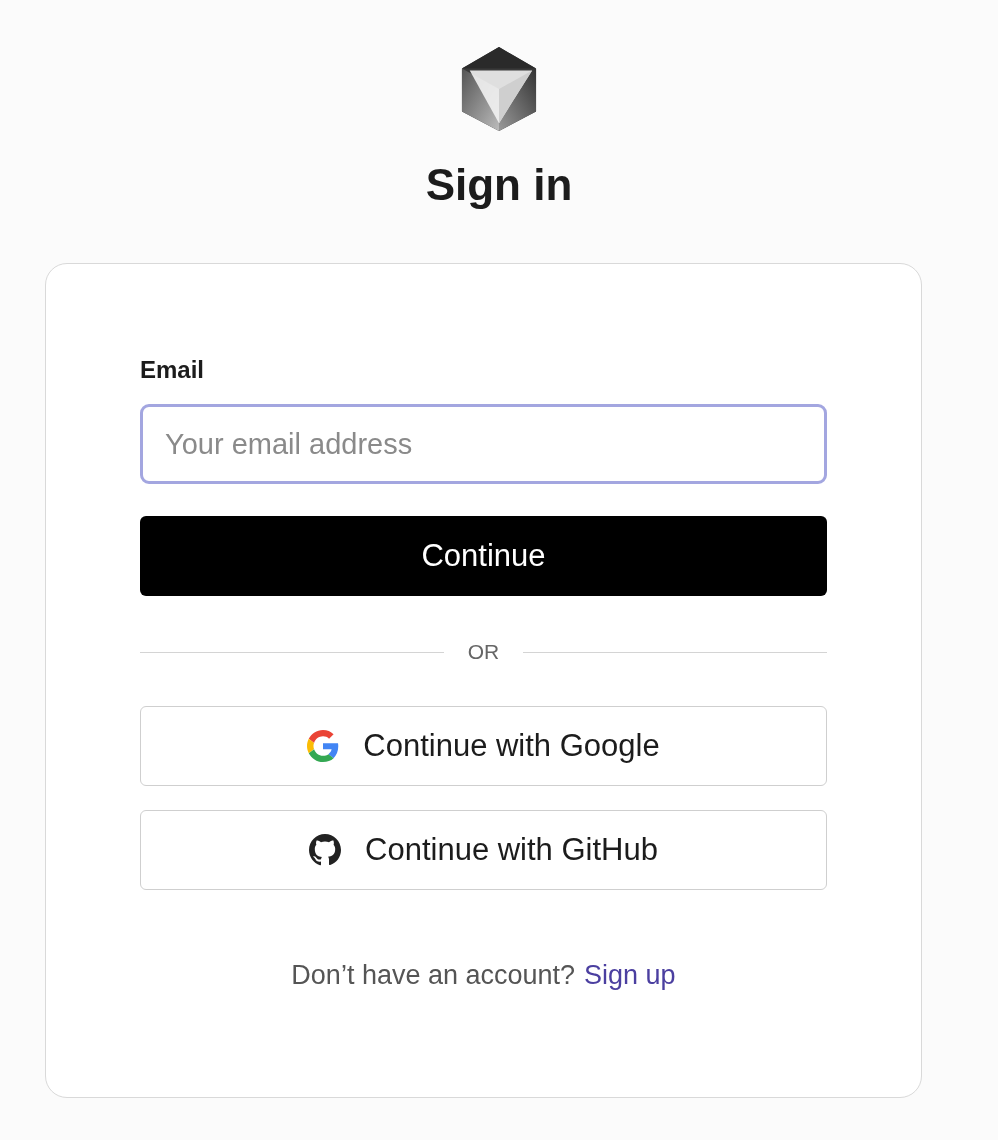  Describe the element at coordinates (499, 185) in the screenshot. I see `page-title: Sign in` at that location.